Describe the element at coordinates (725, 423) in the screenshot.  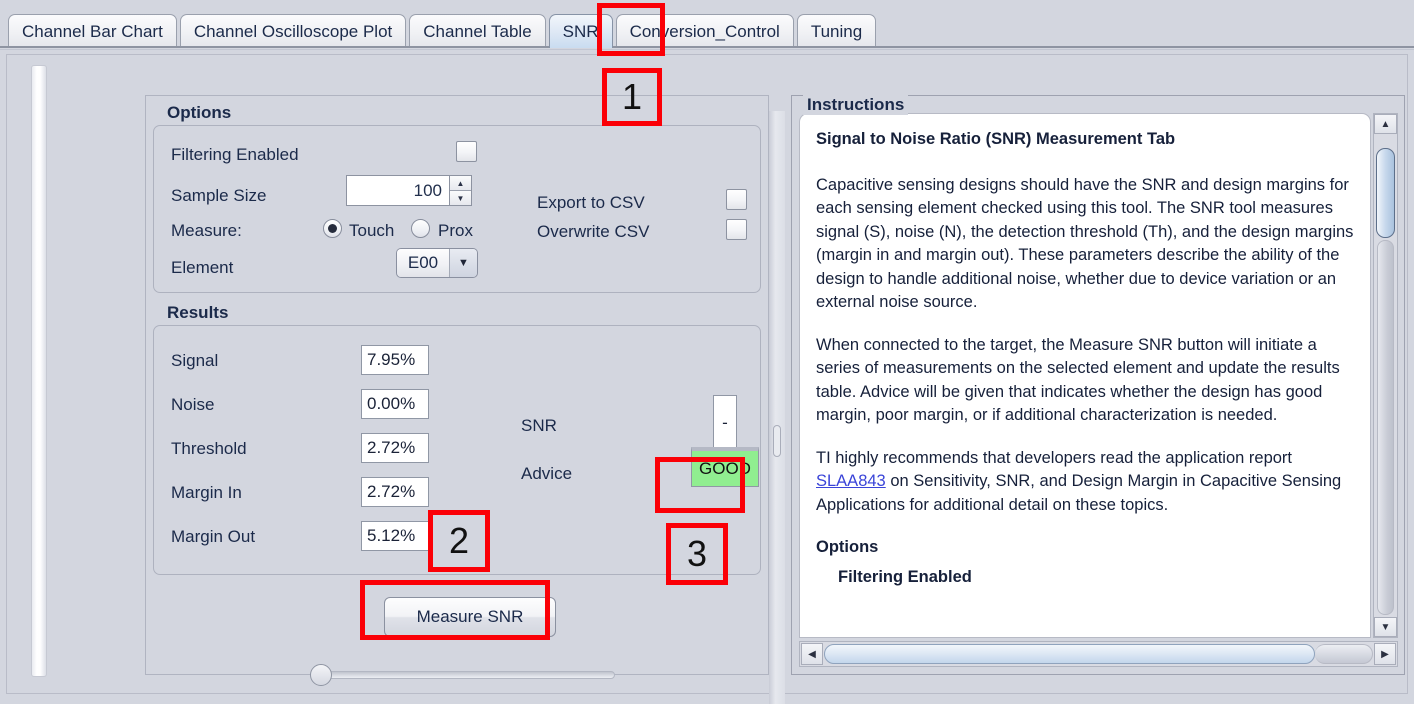
I see `snr-value-field: -` at that location.